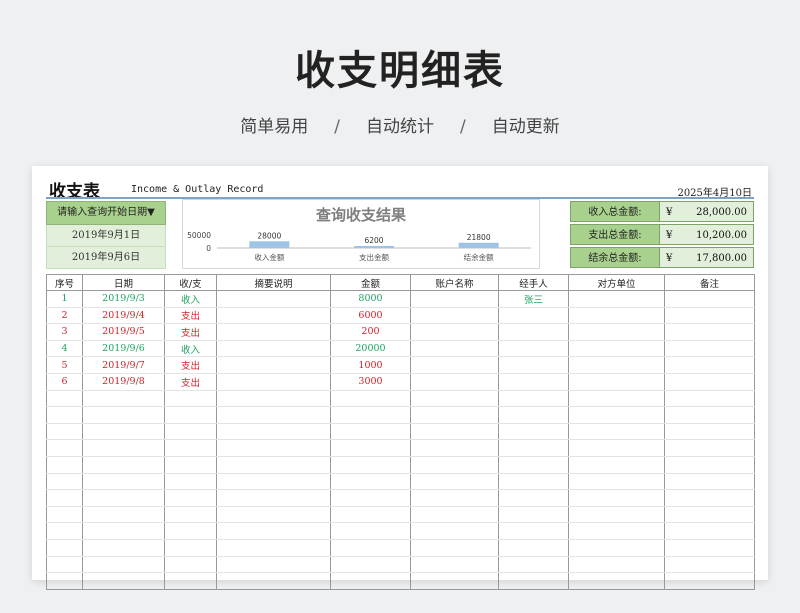 The height and width of the screenshot is (613, 800). I want to click on col-header-handler: 经手人, so click(533, 282).